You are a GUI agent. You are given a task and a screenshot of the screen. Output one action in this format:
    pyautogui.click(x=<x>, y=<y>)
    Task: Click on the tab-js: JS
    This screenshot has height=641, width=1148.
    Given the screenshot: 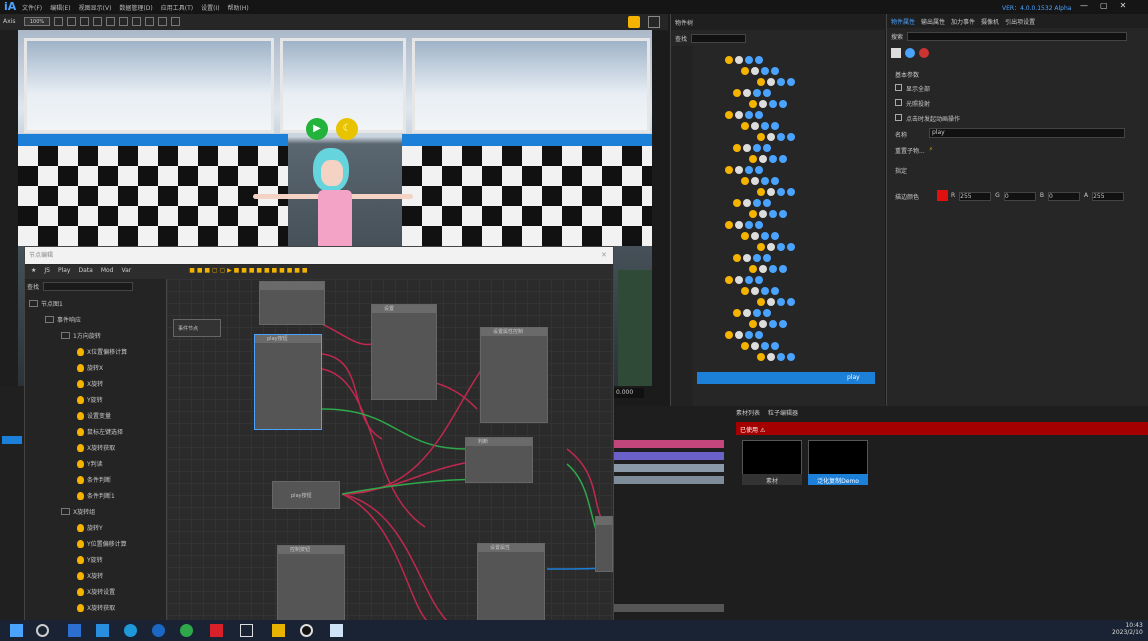 What is the action you would take?
    pyautogui.click(x=47, y=272)
    